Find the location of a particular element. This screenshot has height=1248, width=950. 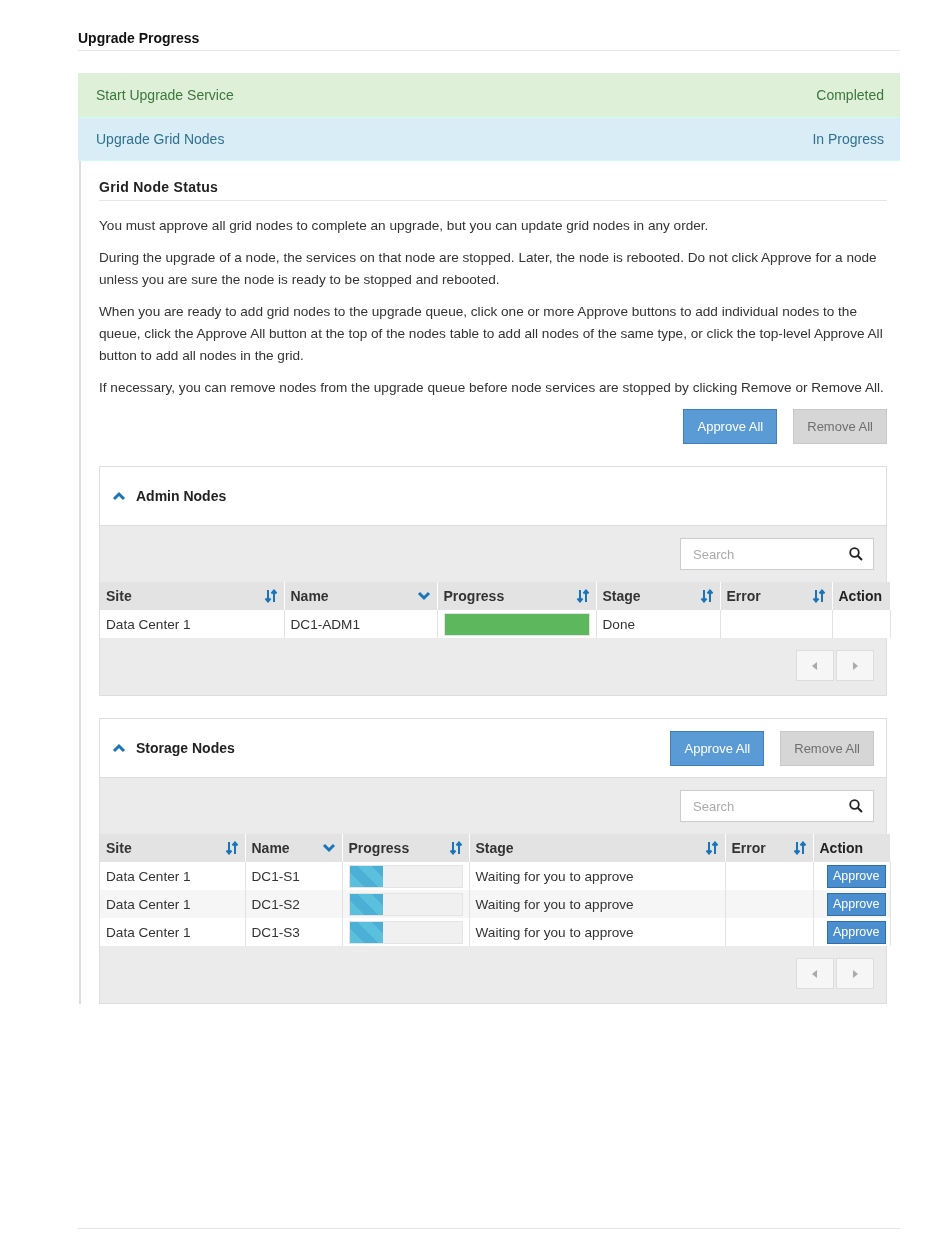

paragraph: You must approve all grid nodes to complete an upgrade, but you can update grid nodes in any order. is located at coordinates (404, 226).